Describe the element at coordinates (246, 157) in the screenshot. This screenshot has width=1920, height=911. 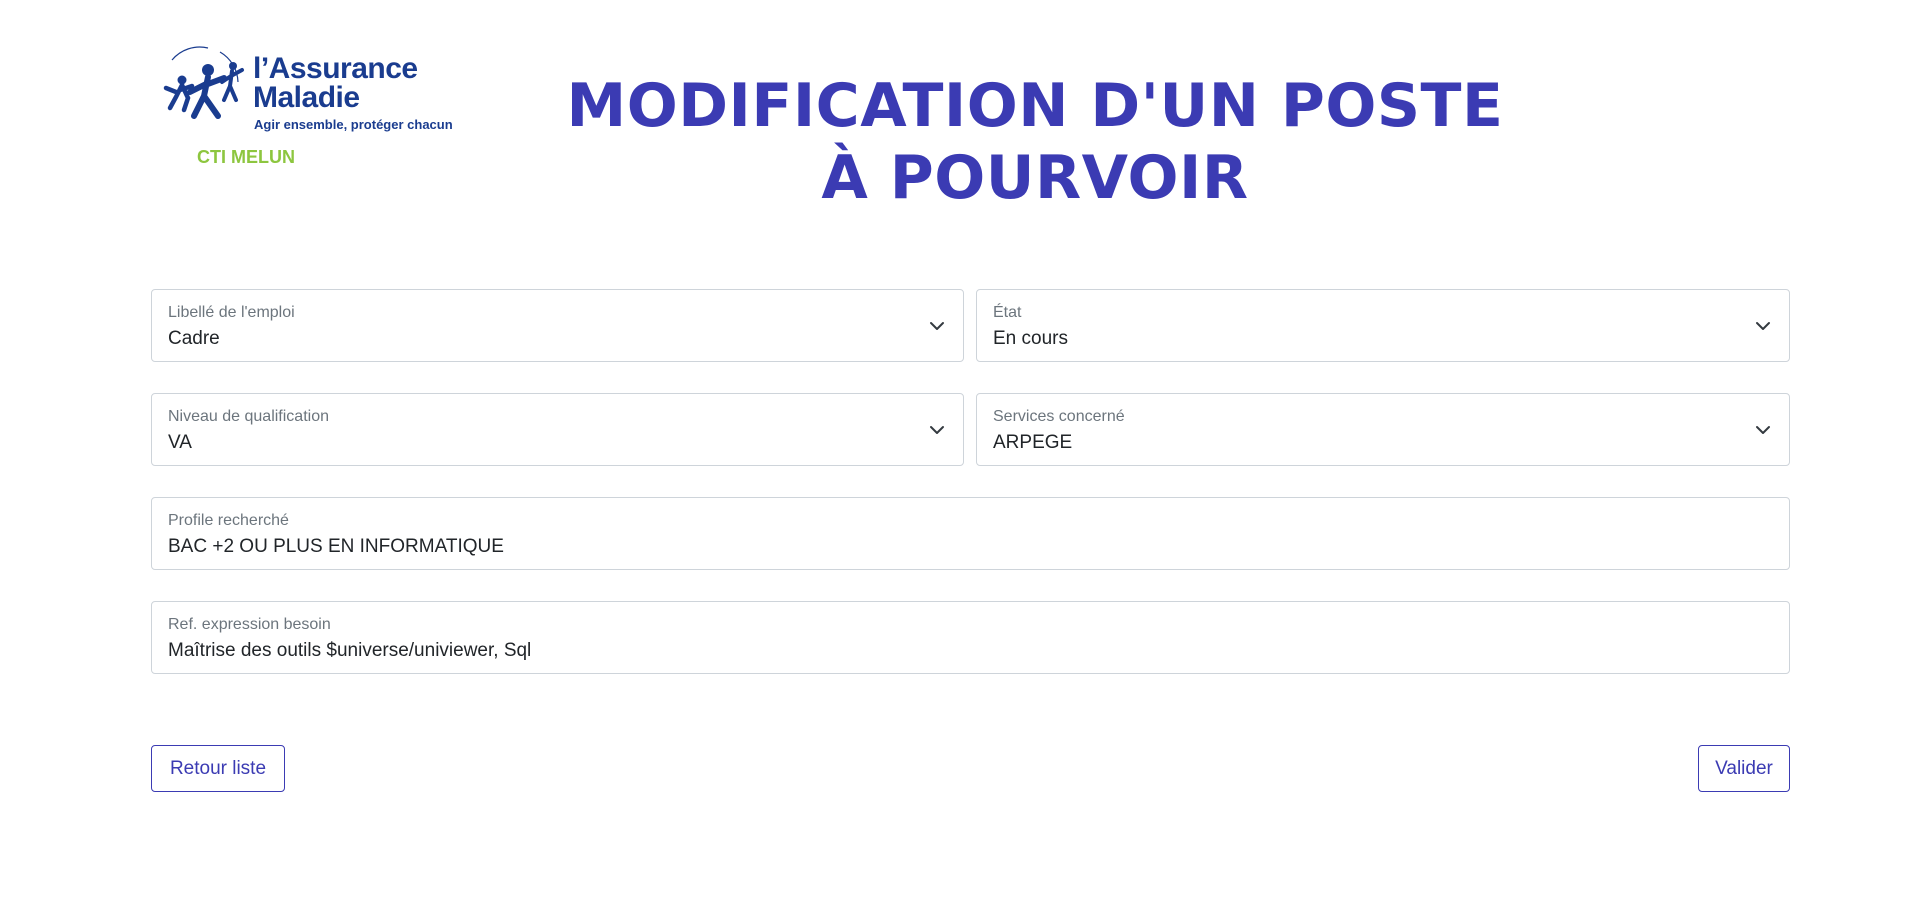
I see `site-label: CTI MELUN` at that location.